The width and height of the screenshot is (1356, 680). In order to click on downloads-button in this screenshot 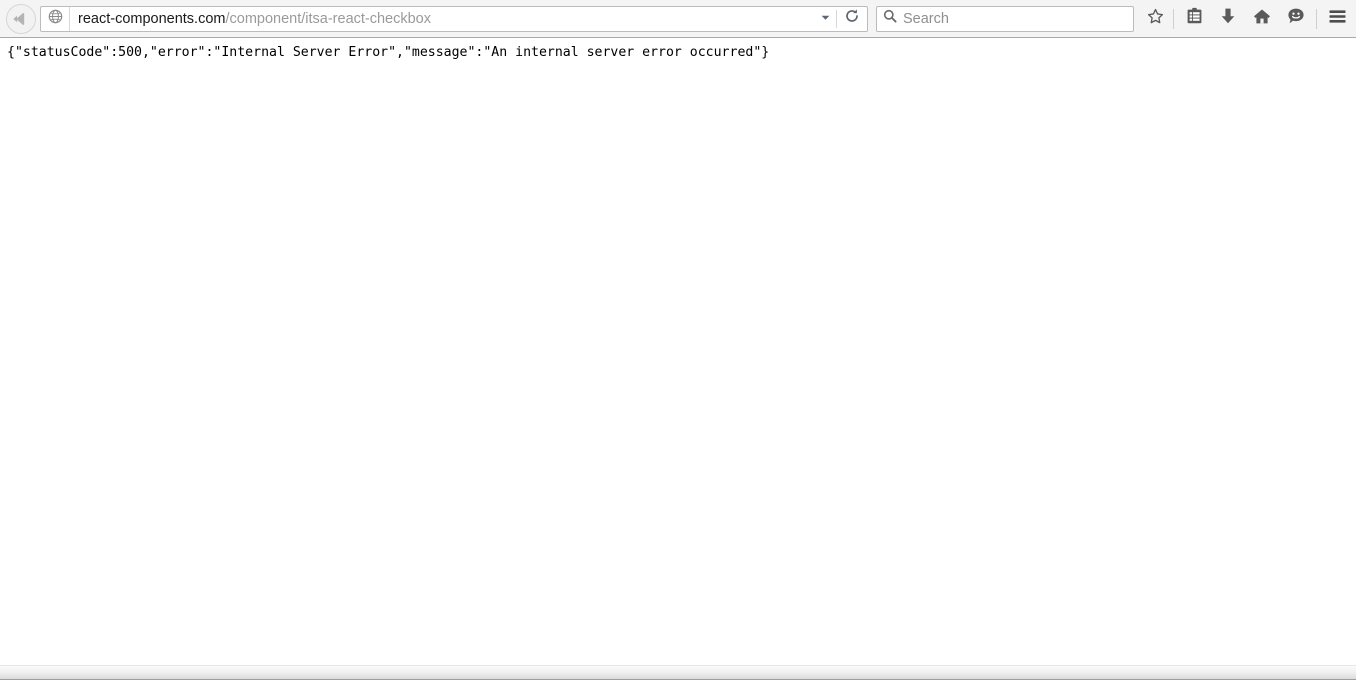, I will do `click(1228, 19)`.